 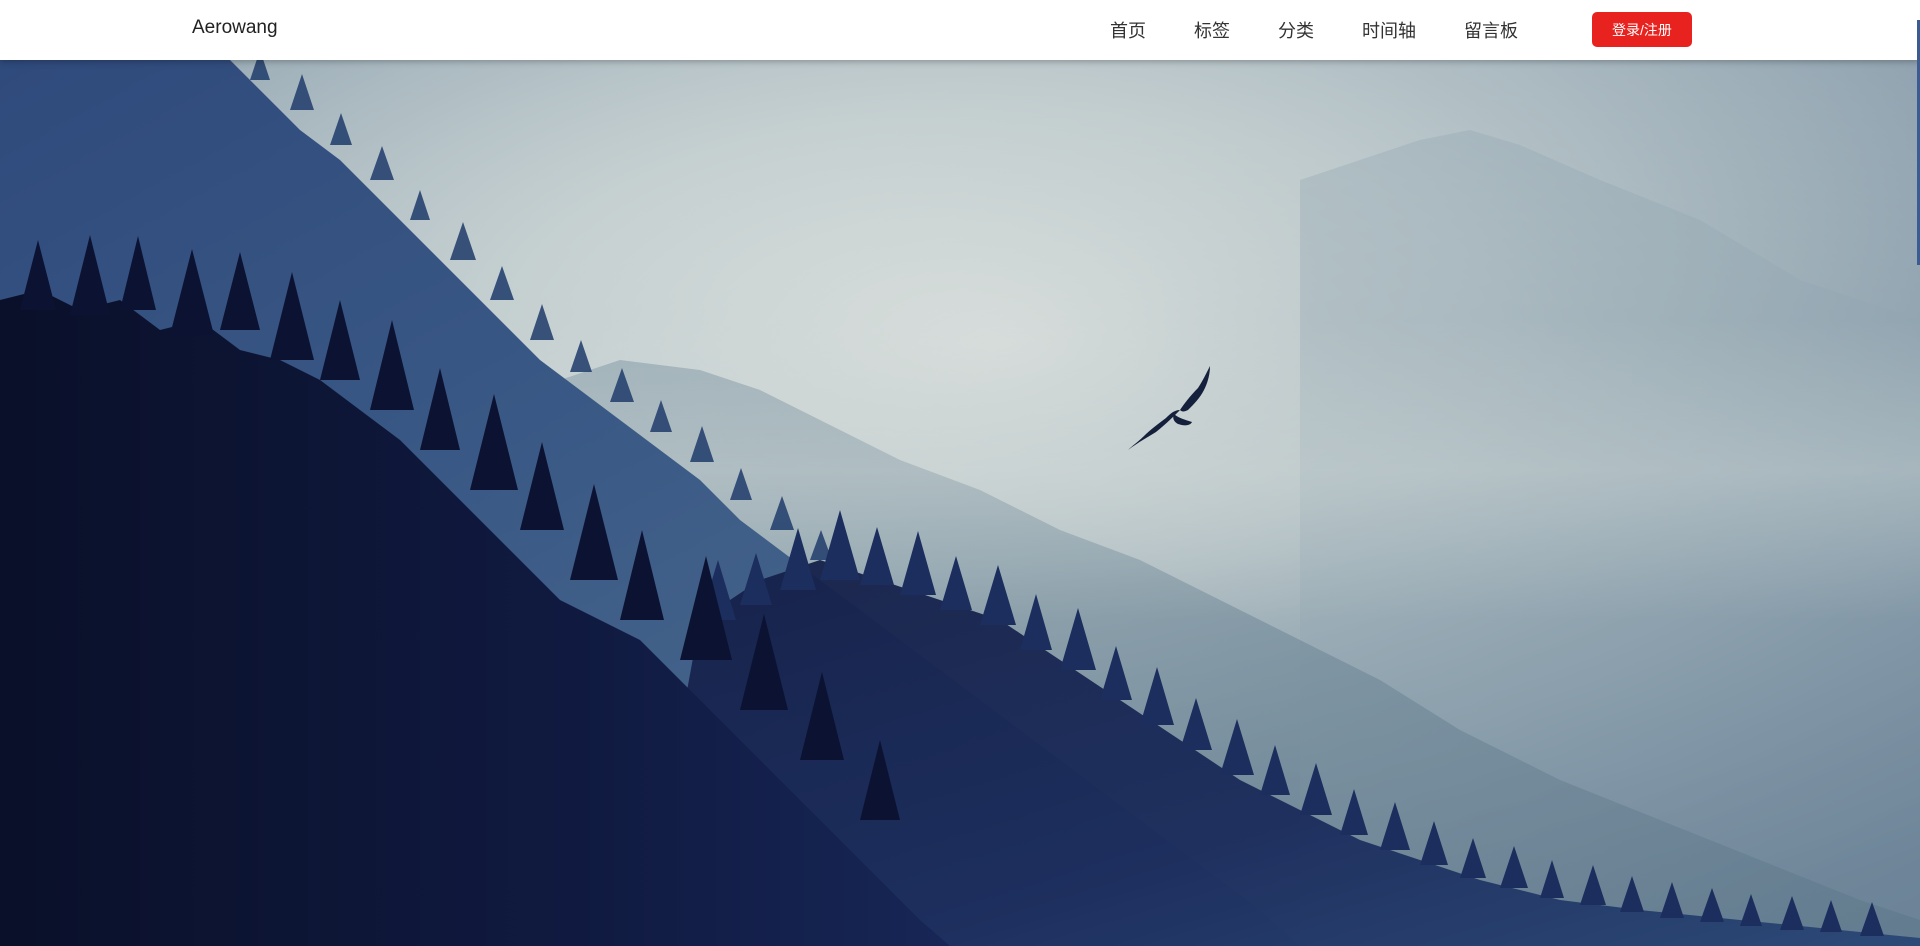 What do you see at coordinates (1338, 30) in the screenshot?
I see `main-nav: 首页 标签 分类 时间轴 留言板` at bounding box center [1338, 30].